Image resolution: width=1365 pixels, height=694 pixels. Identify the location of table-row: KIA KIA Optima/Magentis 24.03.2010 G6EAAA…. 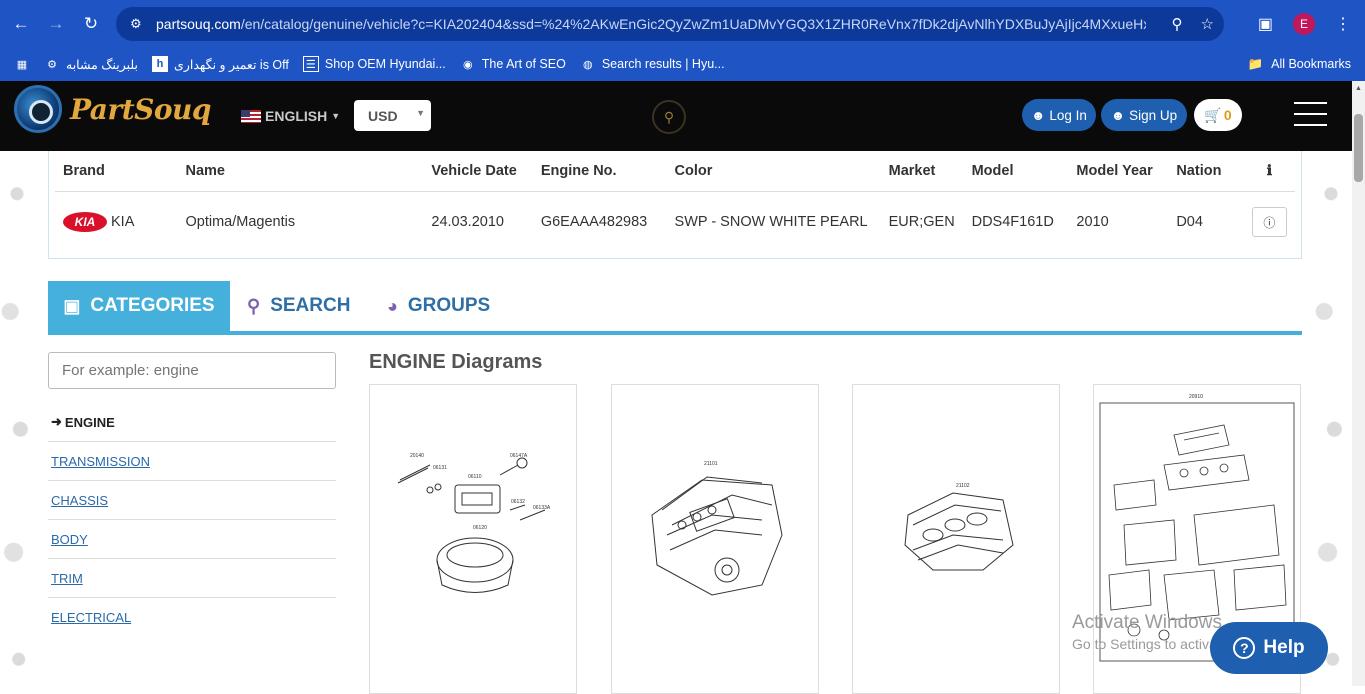
(675, 222).